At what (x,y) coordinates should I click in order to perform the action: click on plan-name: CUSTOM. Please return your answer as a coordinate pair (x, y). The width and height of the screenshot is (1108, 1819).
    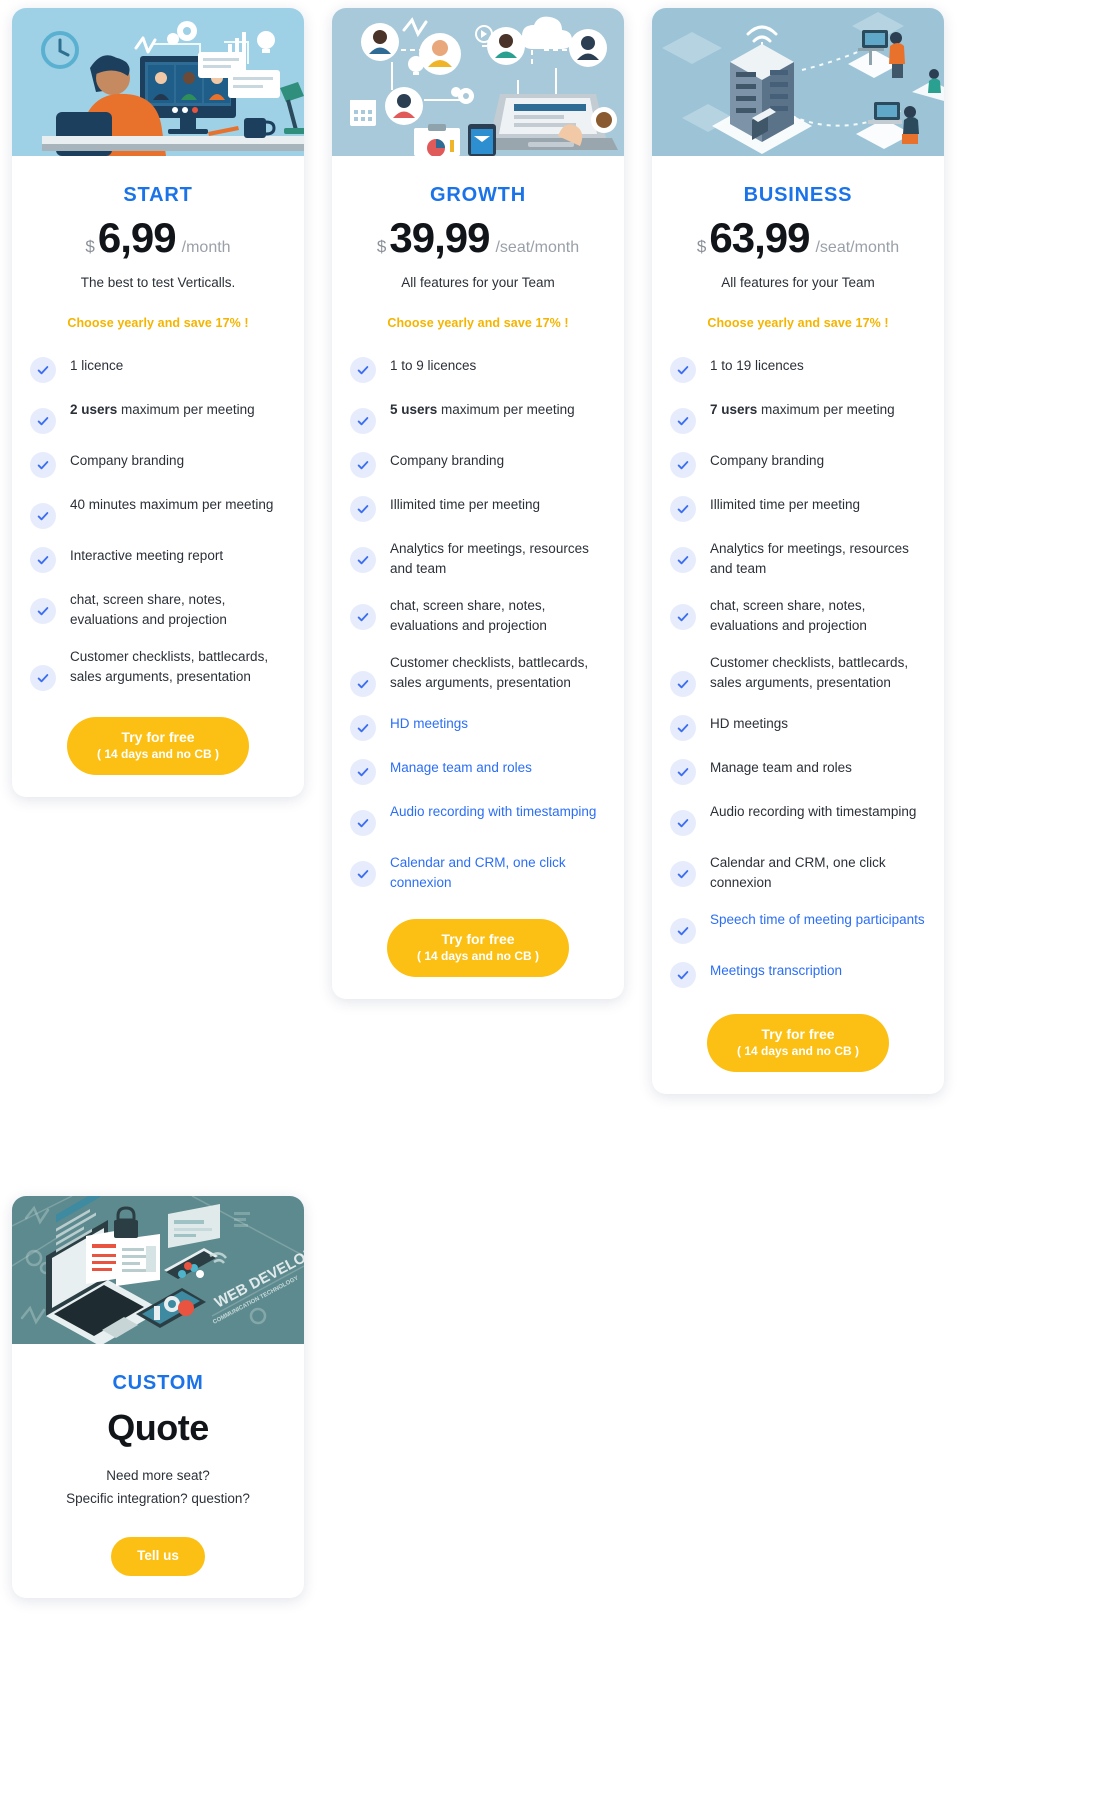
    Looking at the image, I should click on (158, 1383).